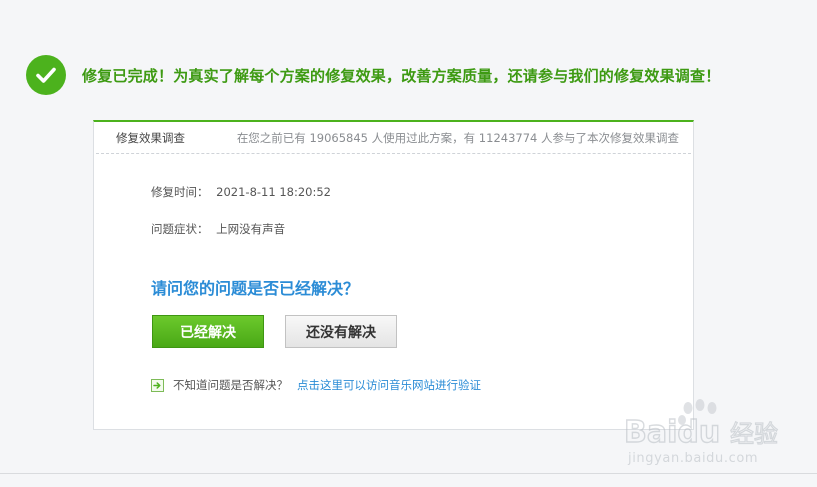 Image resolution: width=817 pixels, height=487 pixels. I want to click on repair-time-label: 修复时间：, so click(180, 192).